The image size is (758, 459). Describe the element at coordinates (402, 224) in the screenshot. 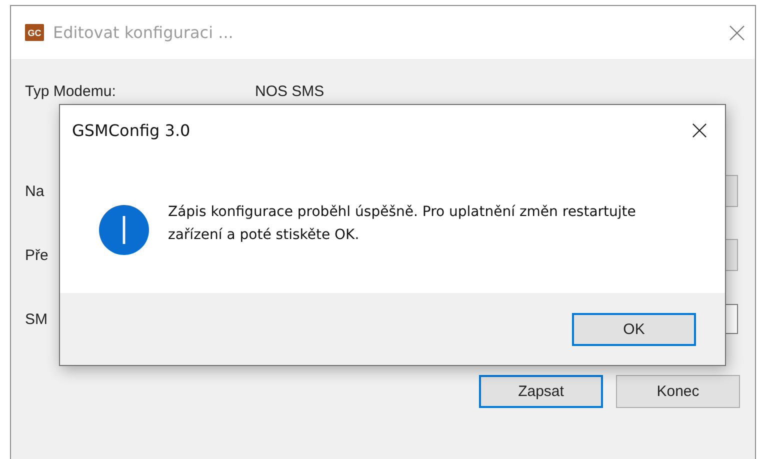

I see `message-text: Zápis konfigurace proběhl úspěšně. Pro uplatnění změn restartujte zařízení a poté stiskěte OK.` at that location.